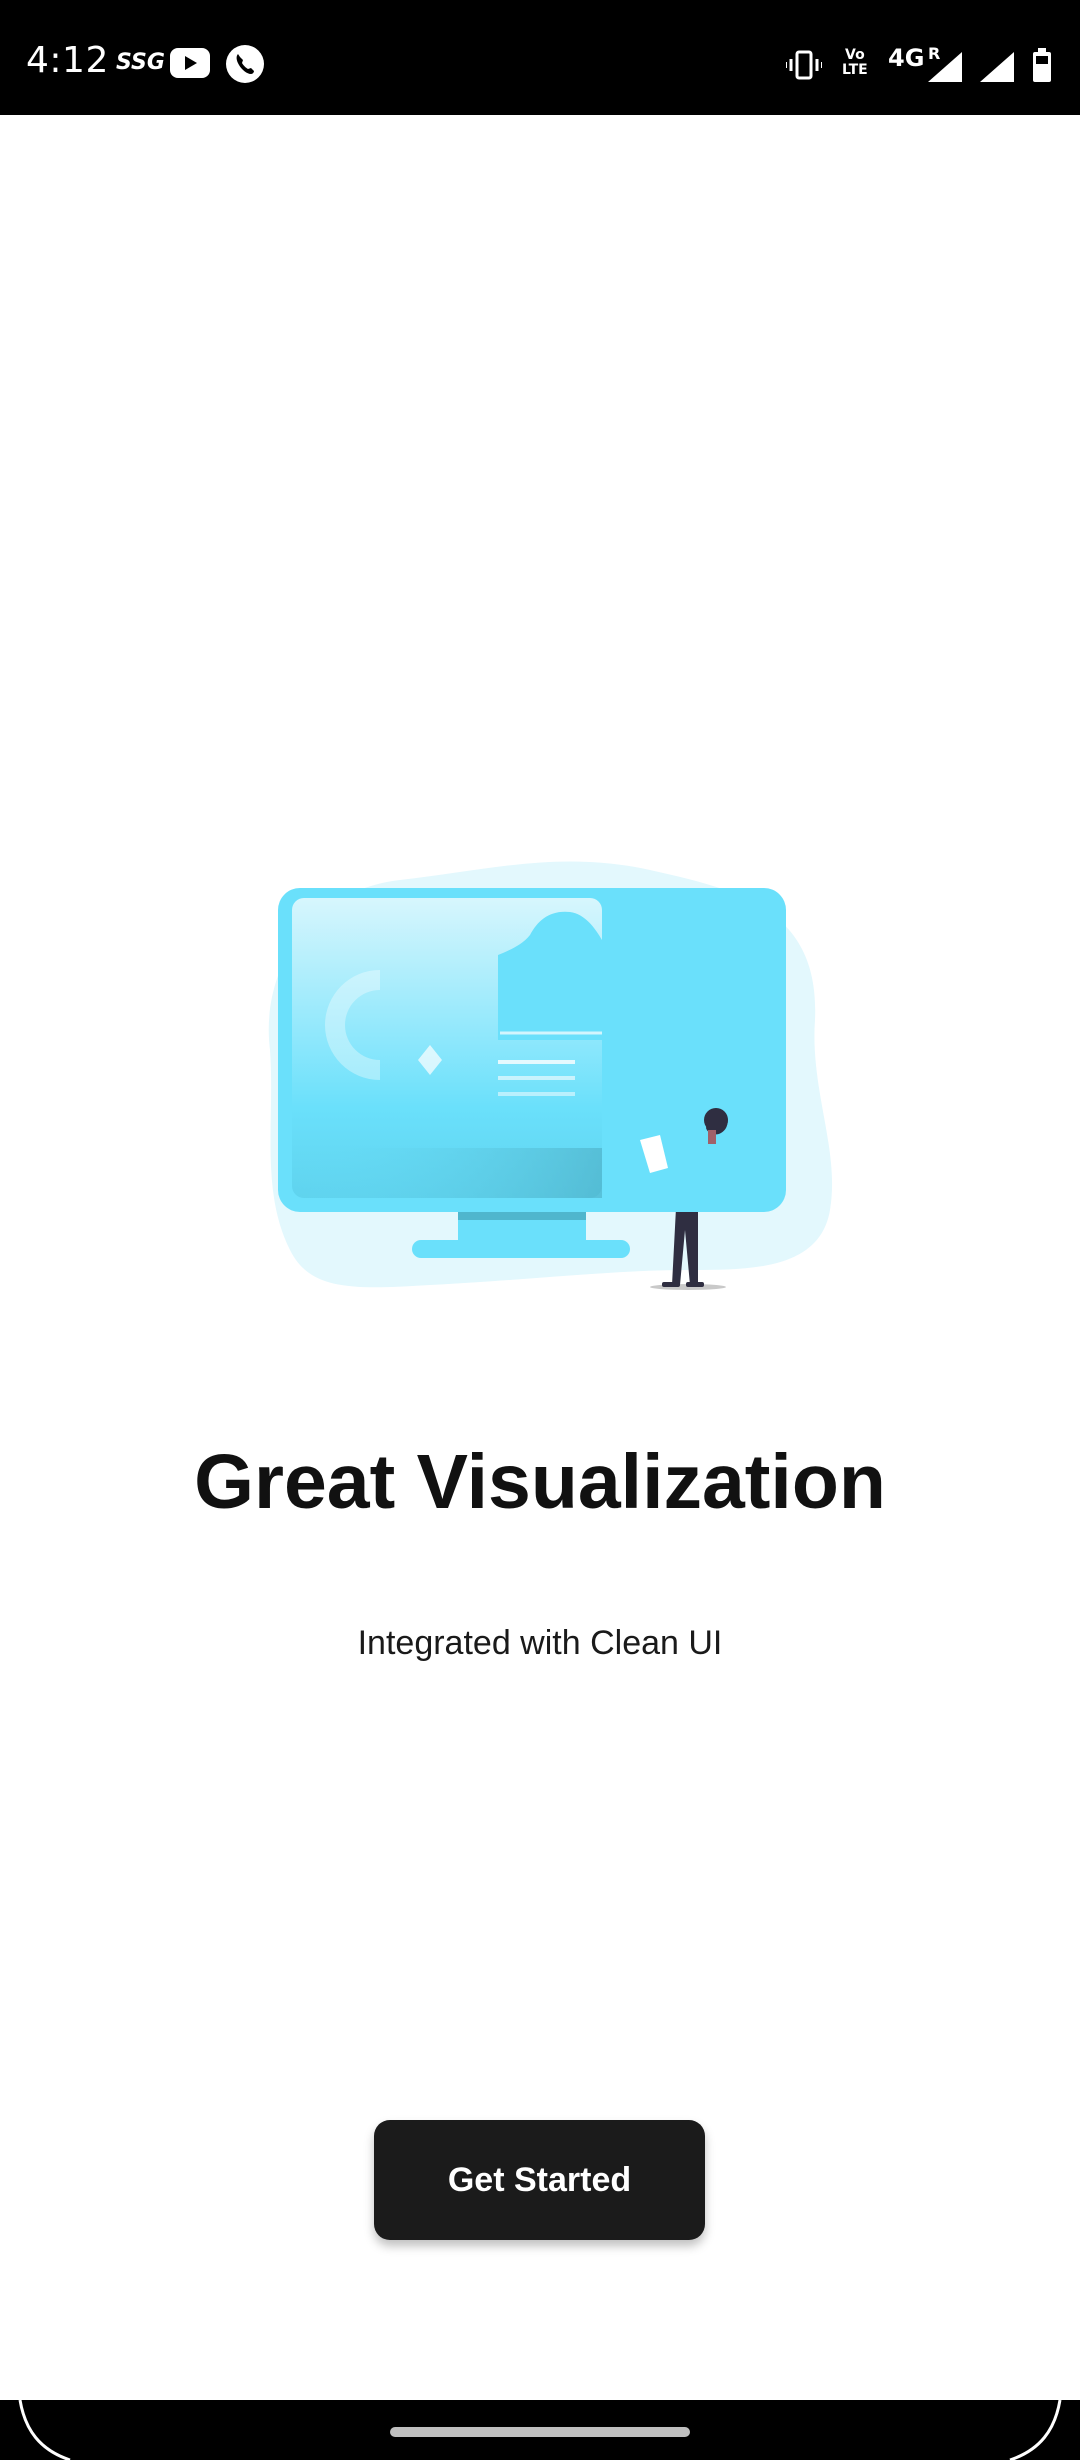  Describe the element at coordinates (1035, 2429) in the screenshot. I see `screen-corner-right` at that location.